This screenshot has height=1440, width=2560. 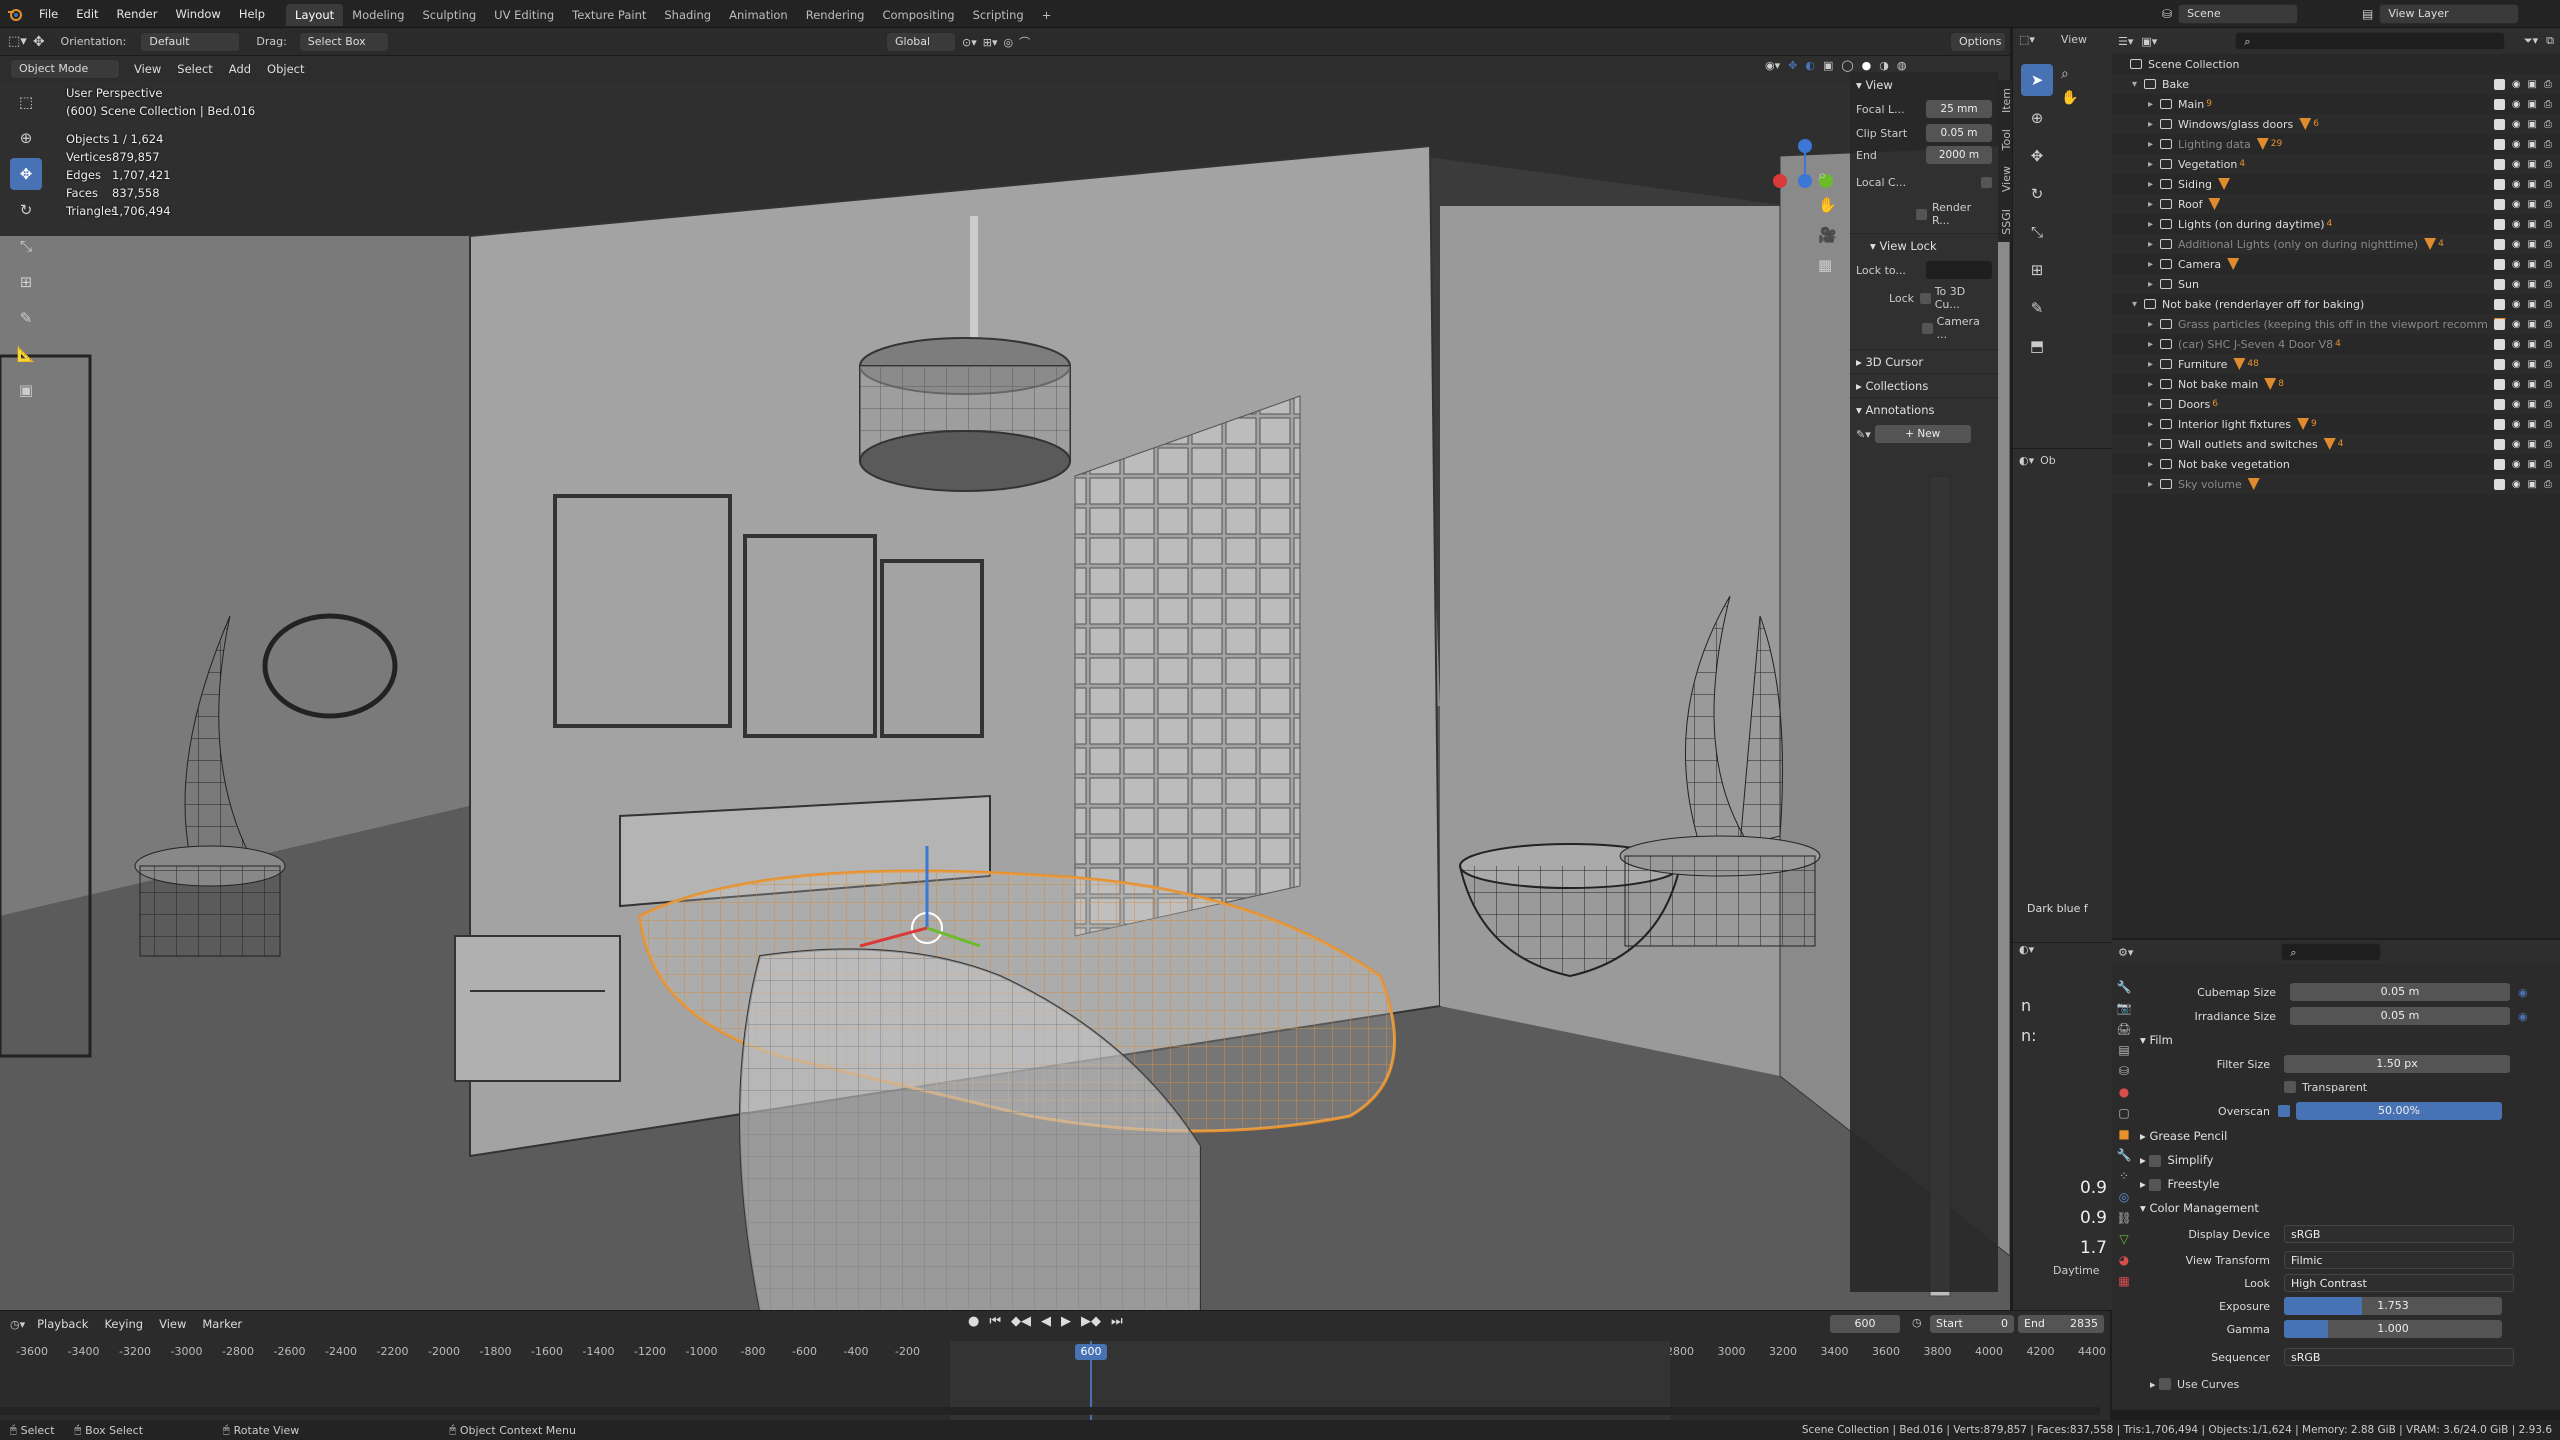 What do you see at coordinates (2350, 1160) in the screenshot?
I see `simplify-section: ▸ Simplify` at bounding box center [2350, 1160].